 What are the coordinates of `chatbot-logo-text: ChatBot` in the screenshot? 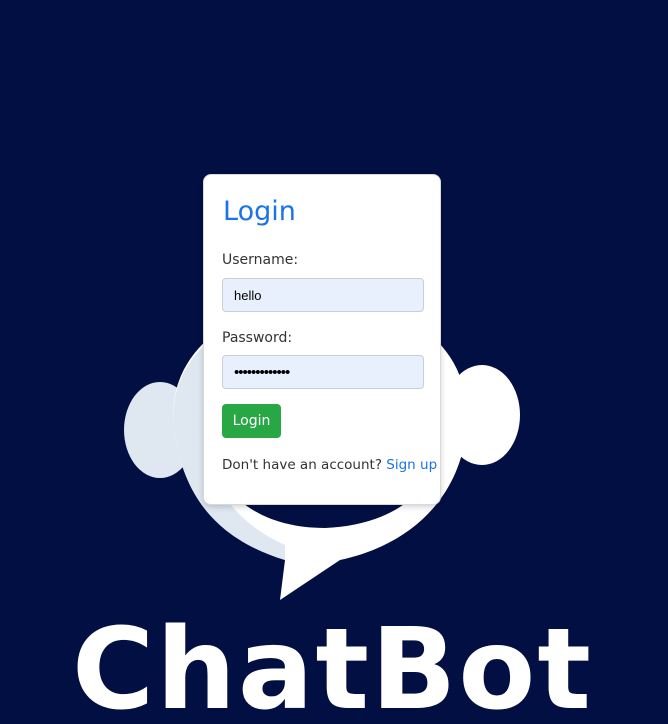 It's located at (332, 664).